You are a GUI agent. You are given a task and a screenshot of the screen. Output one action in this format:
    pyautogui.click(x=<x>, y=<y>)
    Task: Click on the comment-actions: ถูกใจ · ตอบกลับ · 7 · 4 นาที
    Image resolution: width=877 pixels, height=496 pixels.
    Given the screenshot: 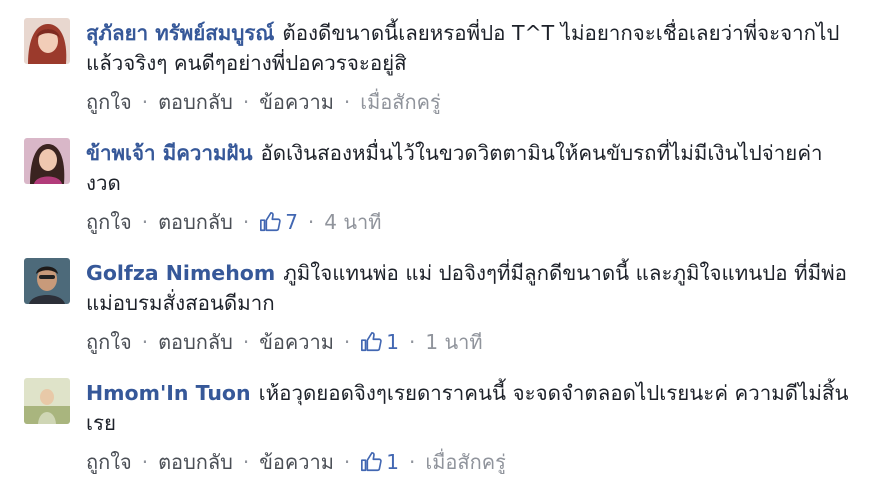 What is the action you would take?
    pyautogui.click(x=471, y=222)
    